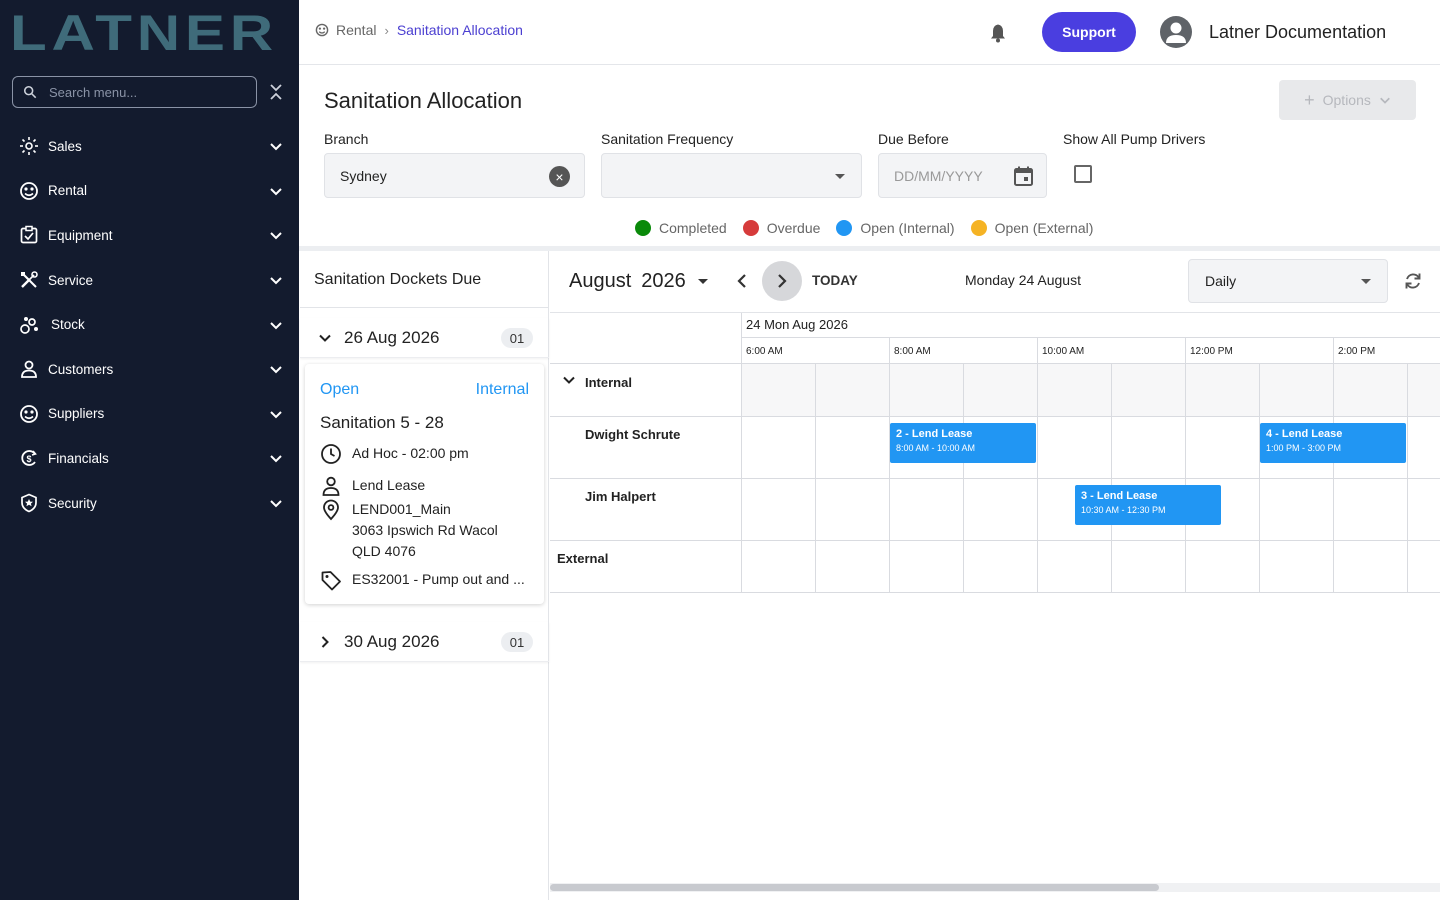 This screenshot has height=900, width=1440. What do you see at coordinates (392, 337) in the screenshot?
I see `group-date: 26 Aug 2026` at bounding box center [392, 337].